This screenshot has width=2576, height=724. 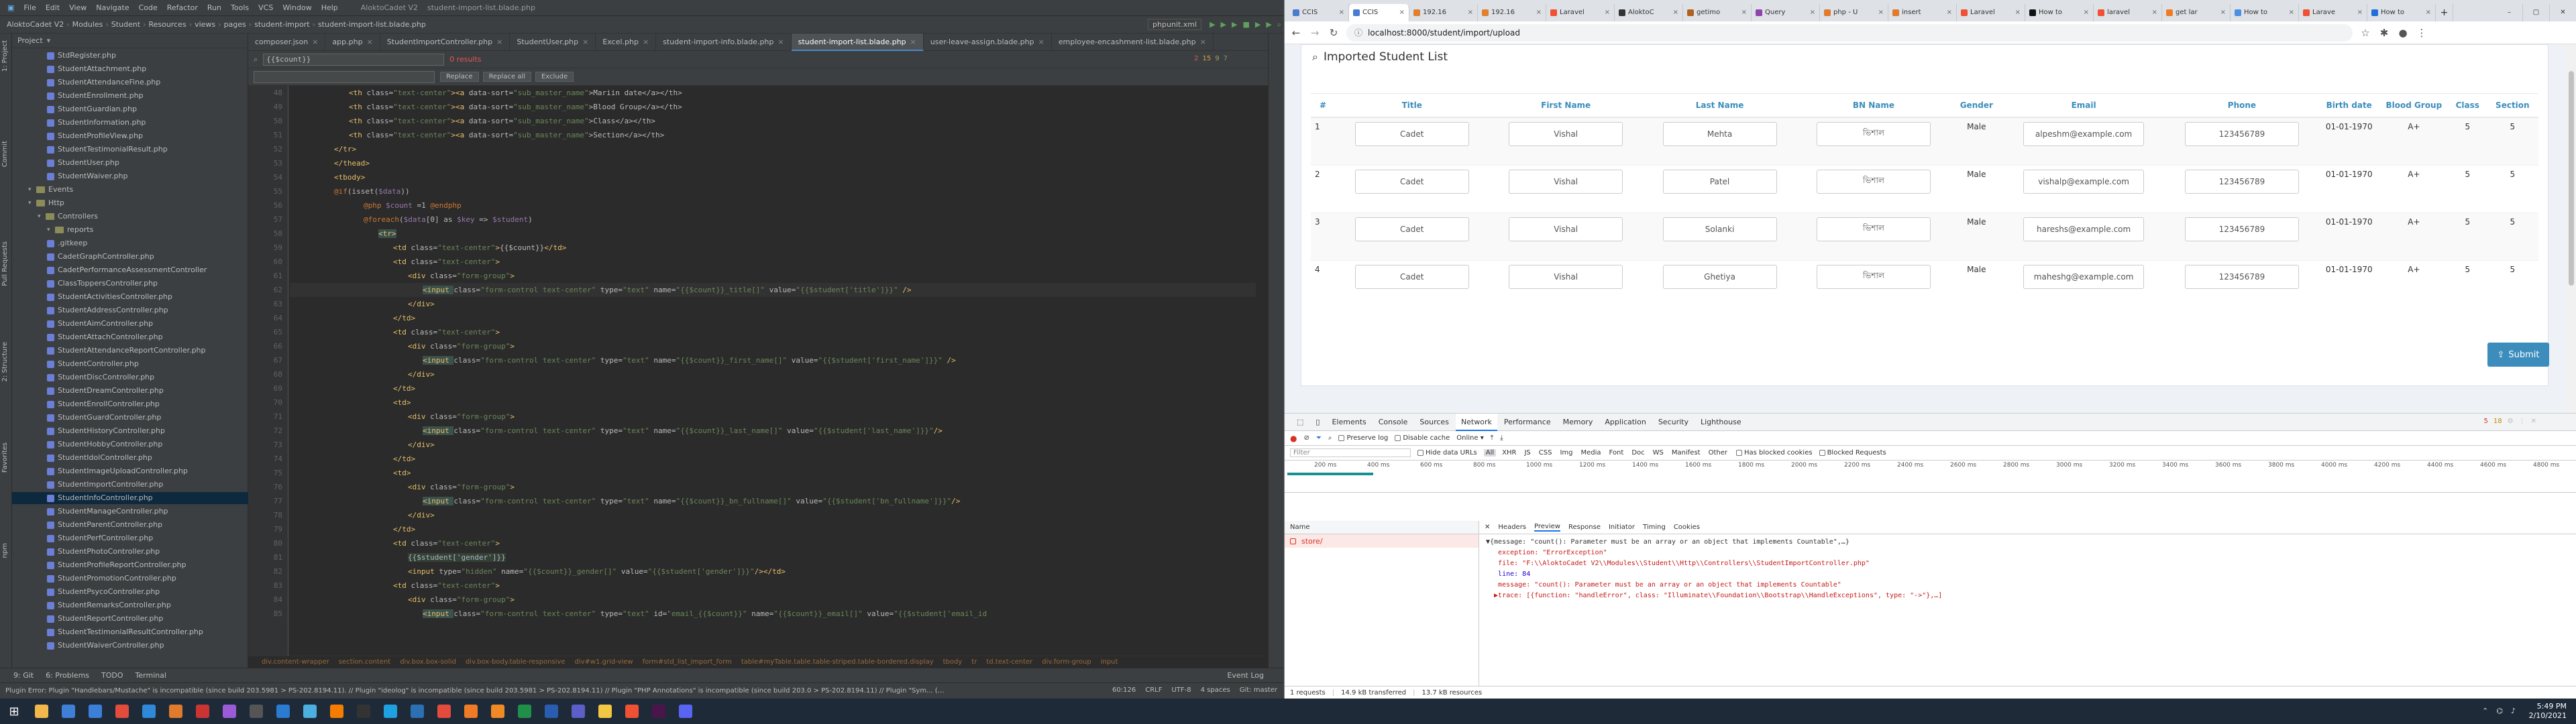 What do you see at coordinates (1358, 32) in the screenshot?
I see `info-icon: ⓘ` at bounding box center [1358, 32].